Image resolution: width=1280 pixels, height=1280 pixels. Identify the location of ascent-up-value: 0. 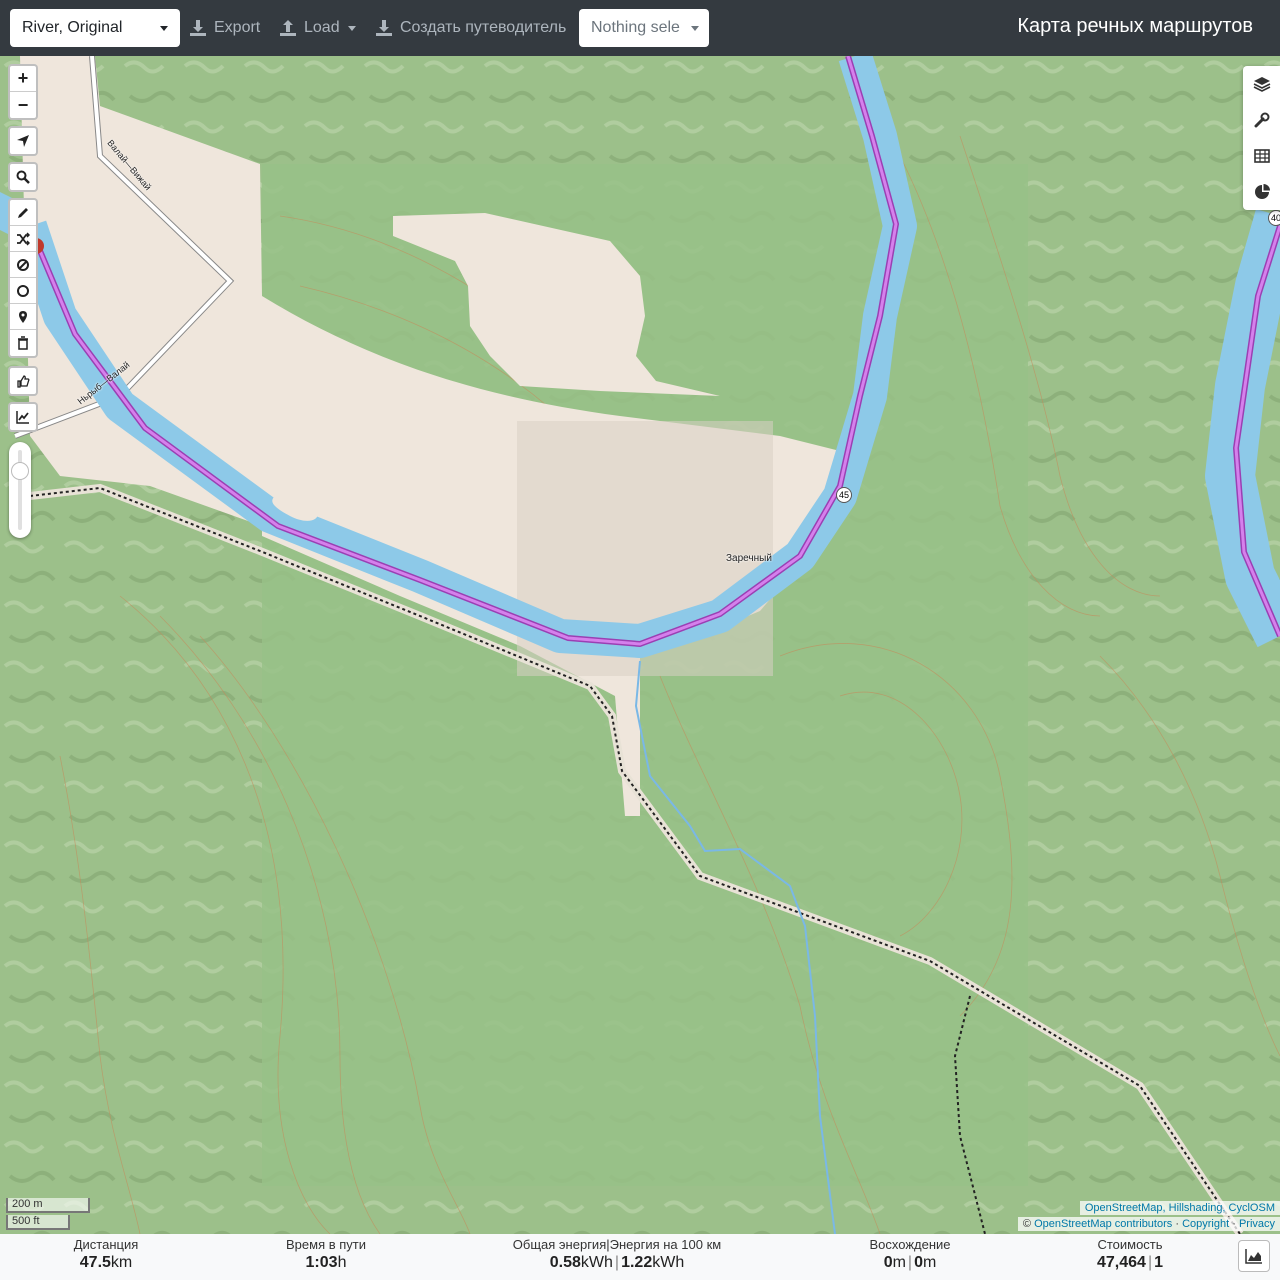
(888, 1262).